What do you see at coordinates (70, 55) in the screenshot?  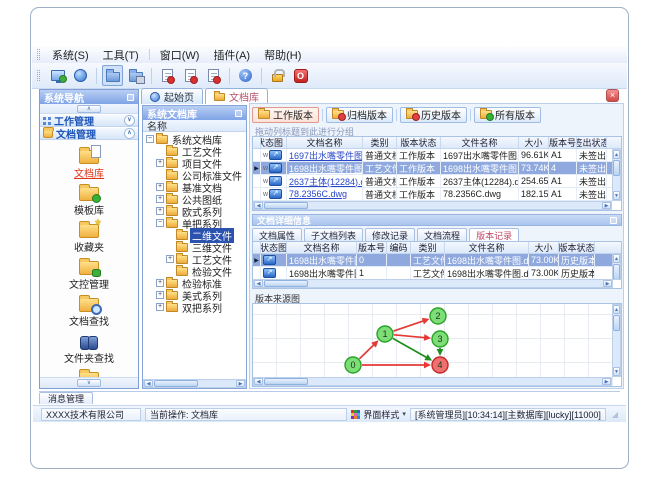 I see `menu-item-1: 系统(S)` at bounding box center [70, 55].